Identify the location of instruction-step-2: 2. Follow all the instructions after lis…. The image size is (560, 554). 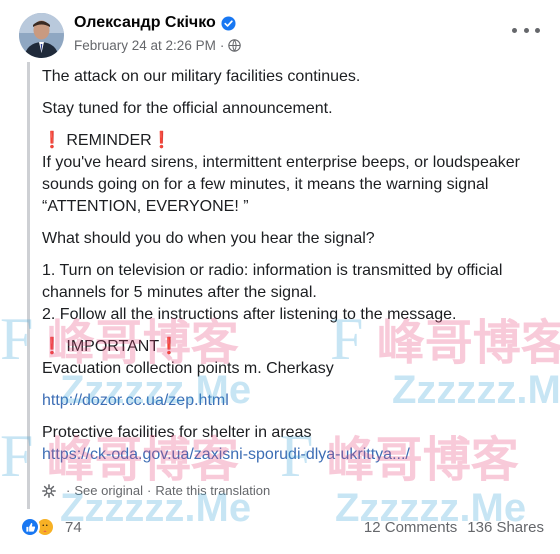
(249, 314).